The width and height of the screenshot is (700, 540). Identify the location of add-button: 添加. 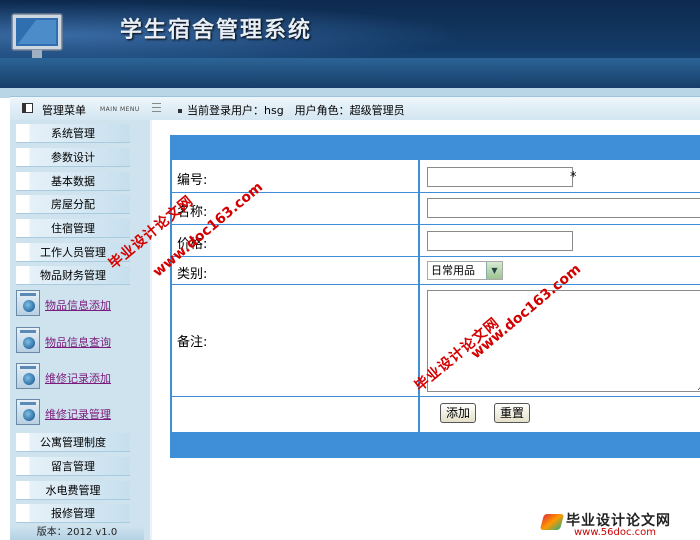
(458, 413).